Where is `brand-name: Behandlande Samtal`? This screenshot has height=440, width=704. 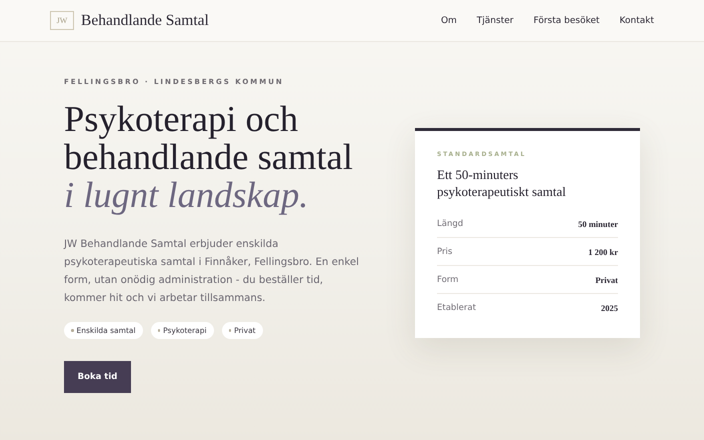 brand-name: Behandlande Samtal is located at coordinates (145, 21).